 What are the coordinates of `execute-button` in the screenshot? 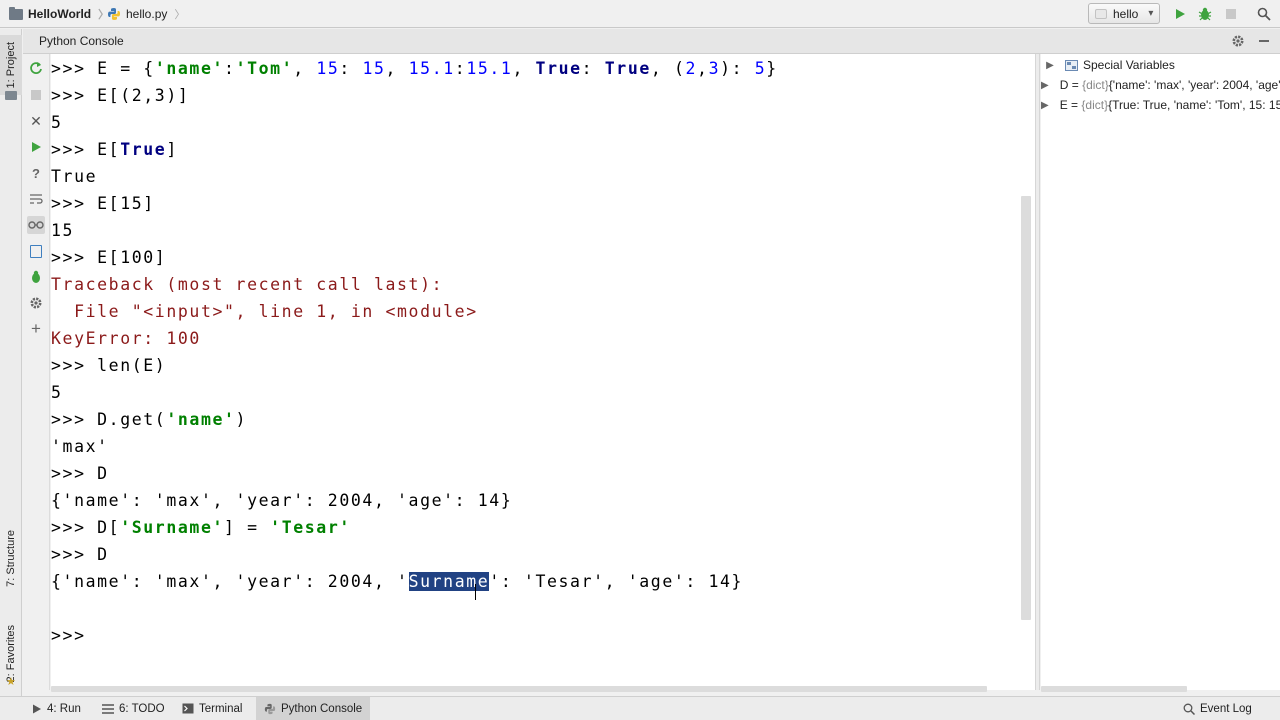 It's located at (36, 147).